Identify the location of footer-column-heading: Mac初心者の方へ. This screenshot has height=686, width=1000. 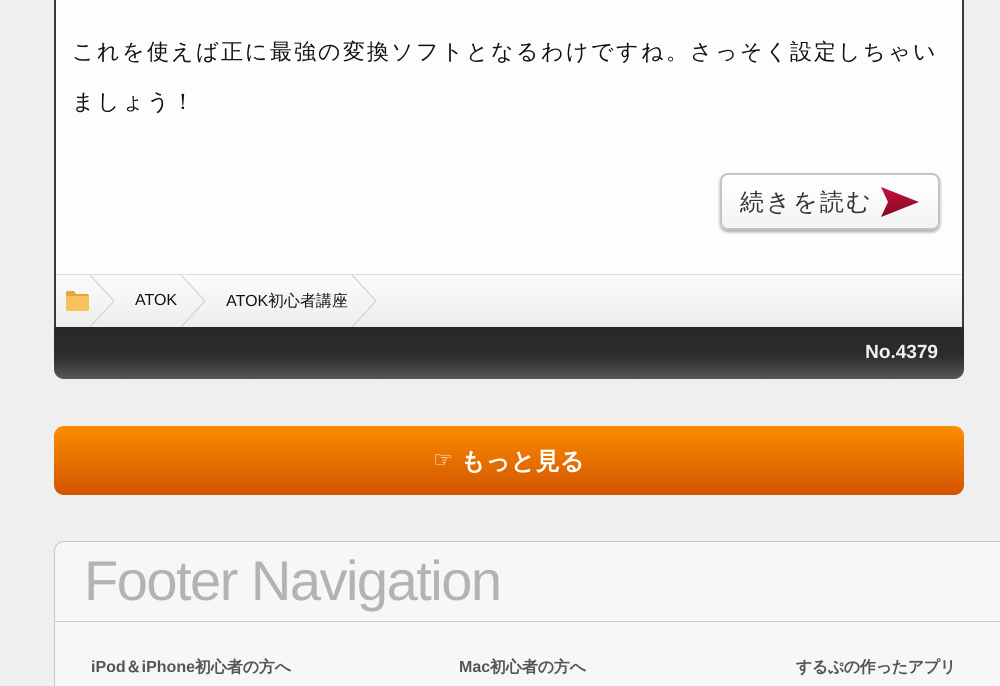
(522, 668).